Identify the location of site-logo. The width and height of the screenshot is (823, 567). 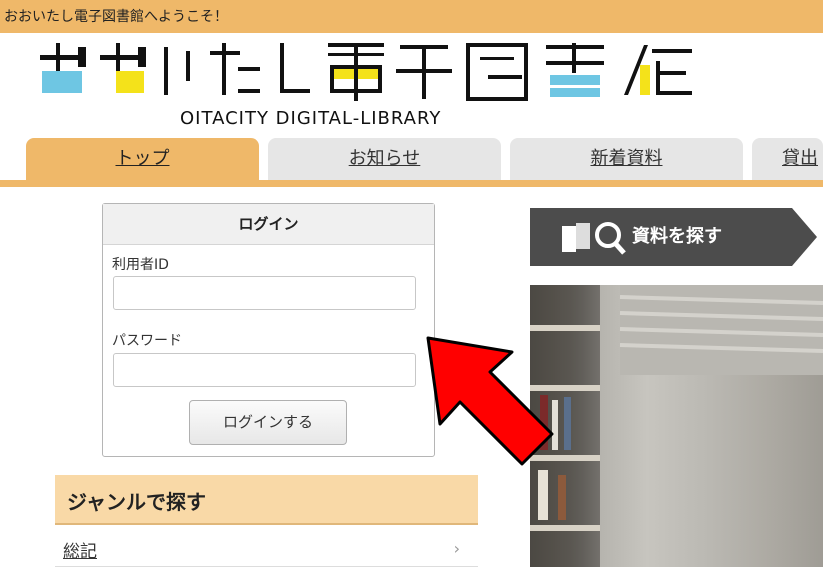
(378, 72).